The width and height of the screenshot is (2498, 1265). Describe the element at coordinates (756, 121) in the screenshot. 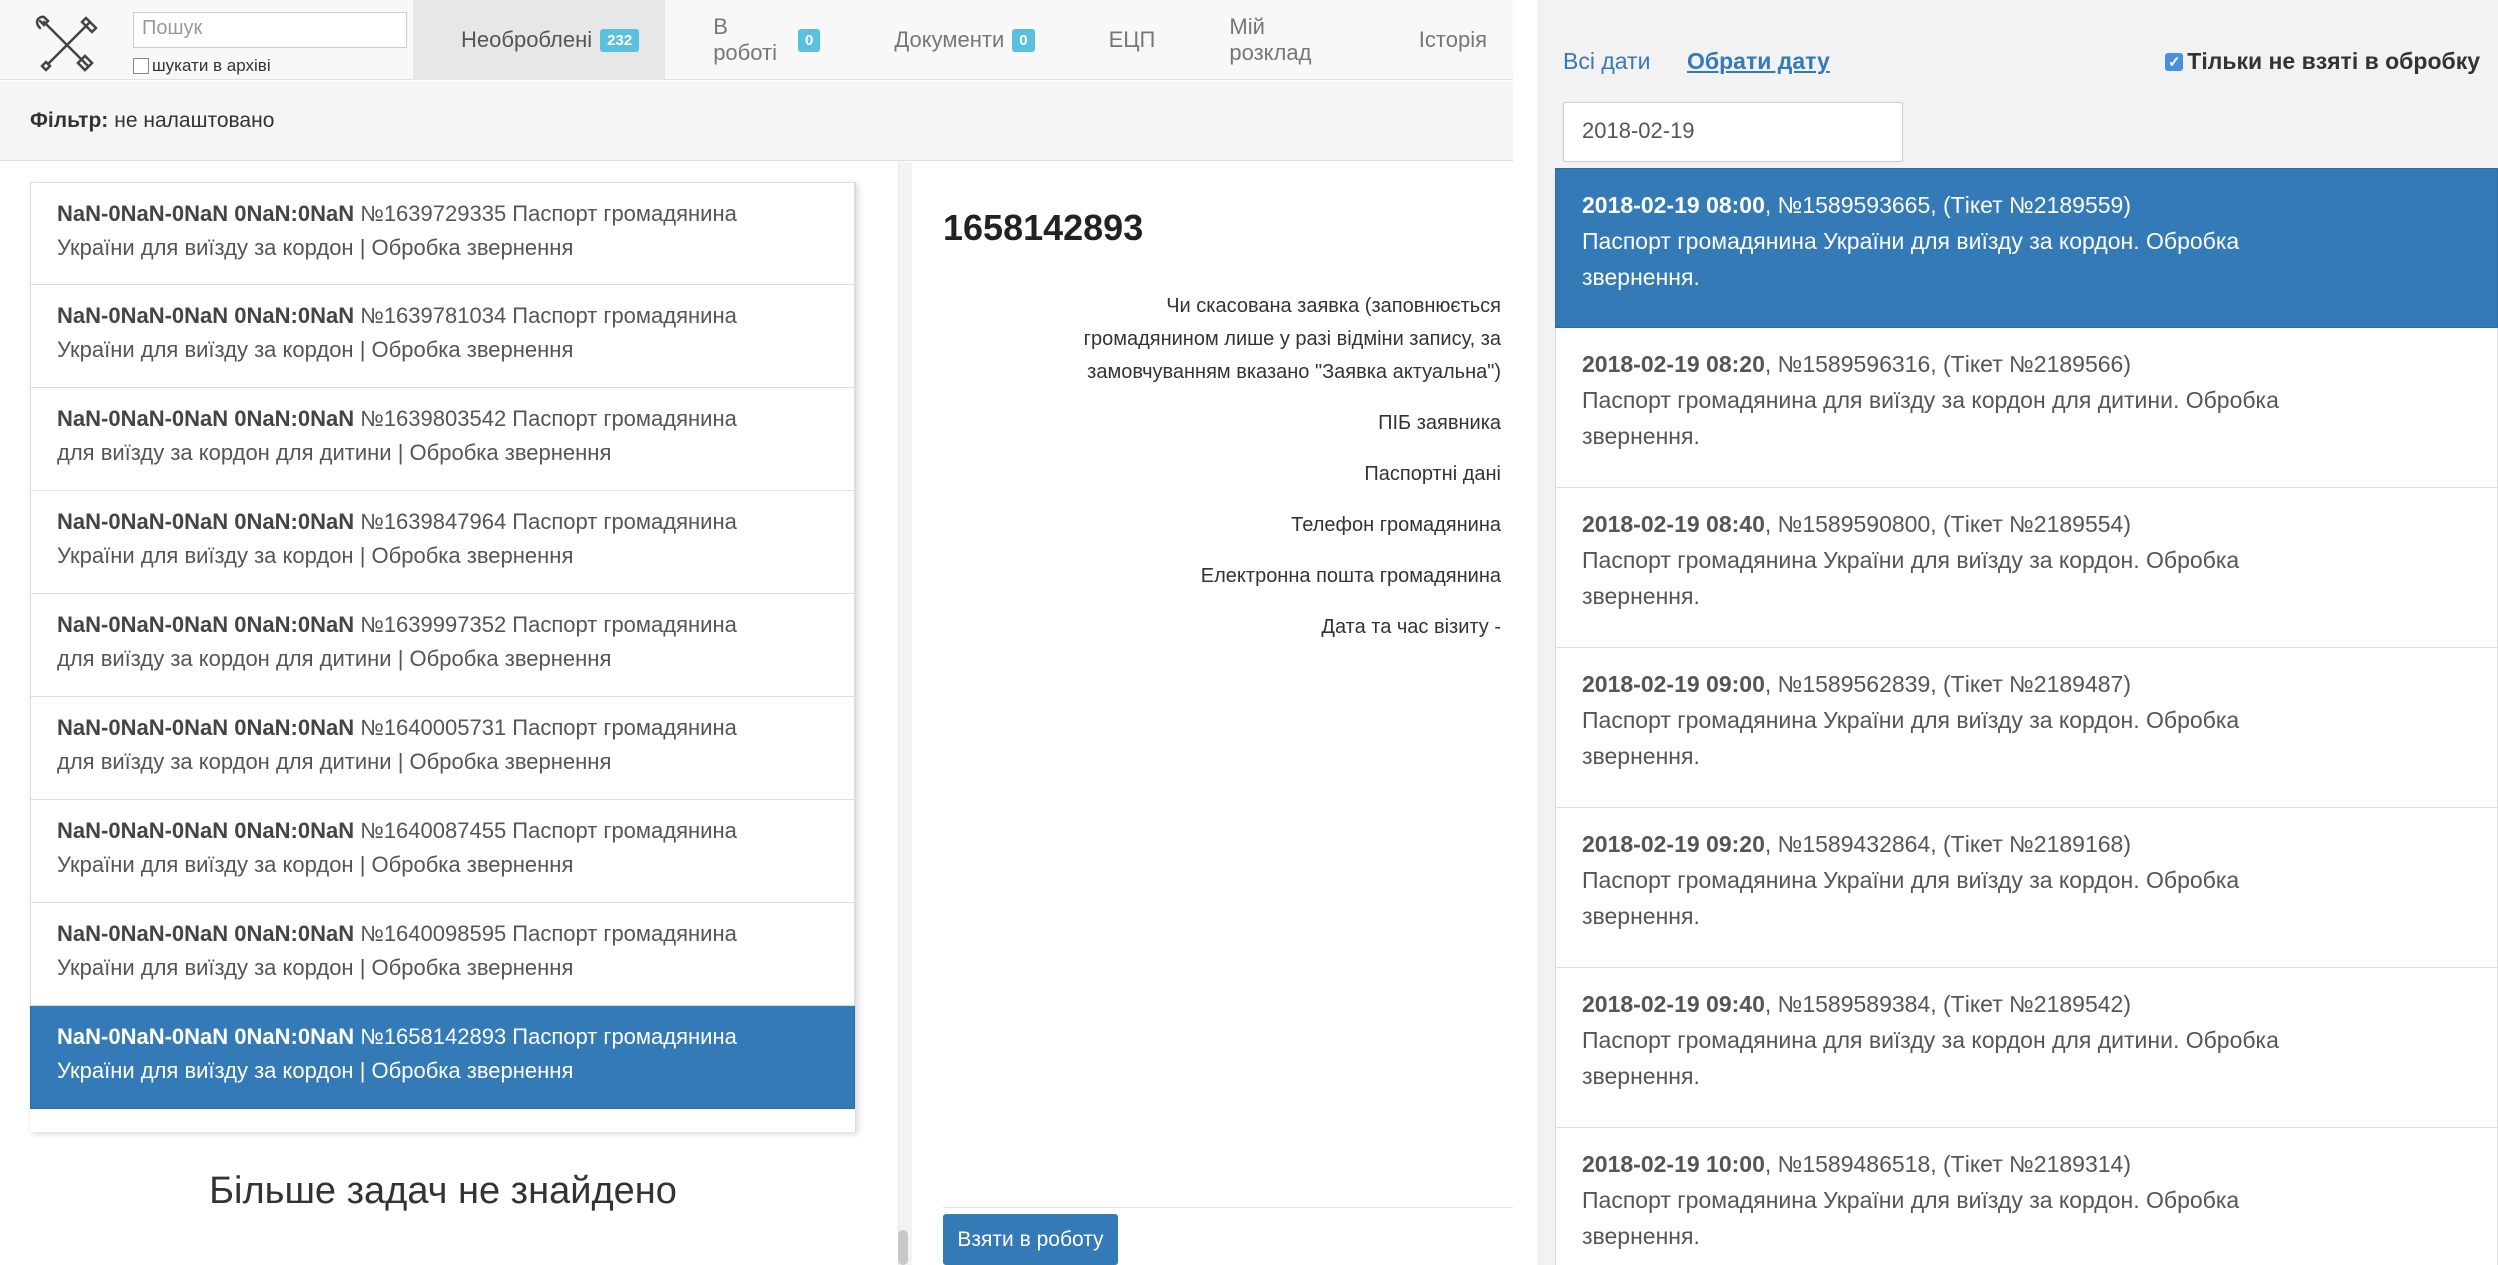

I see `filter-bar: Фільтр: не налаштовано` at that location.